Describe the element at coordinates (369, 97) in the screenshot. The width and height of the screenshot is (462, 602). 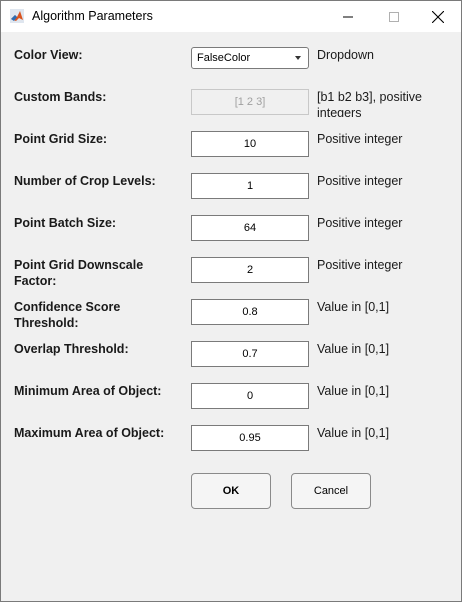
I see `custom-bands-hint-line1: [b1 b2 b3], positive` at that location.